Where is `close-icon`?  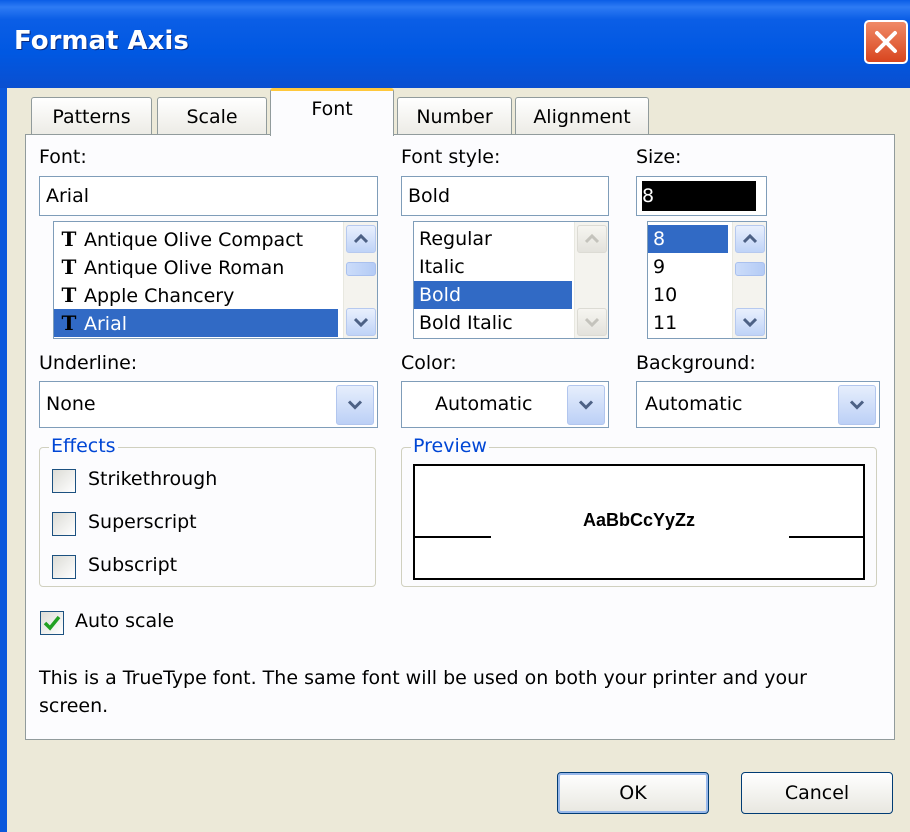
close-icon is located at coordinates (886, 42).